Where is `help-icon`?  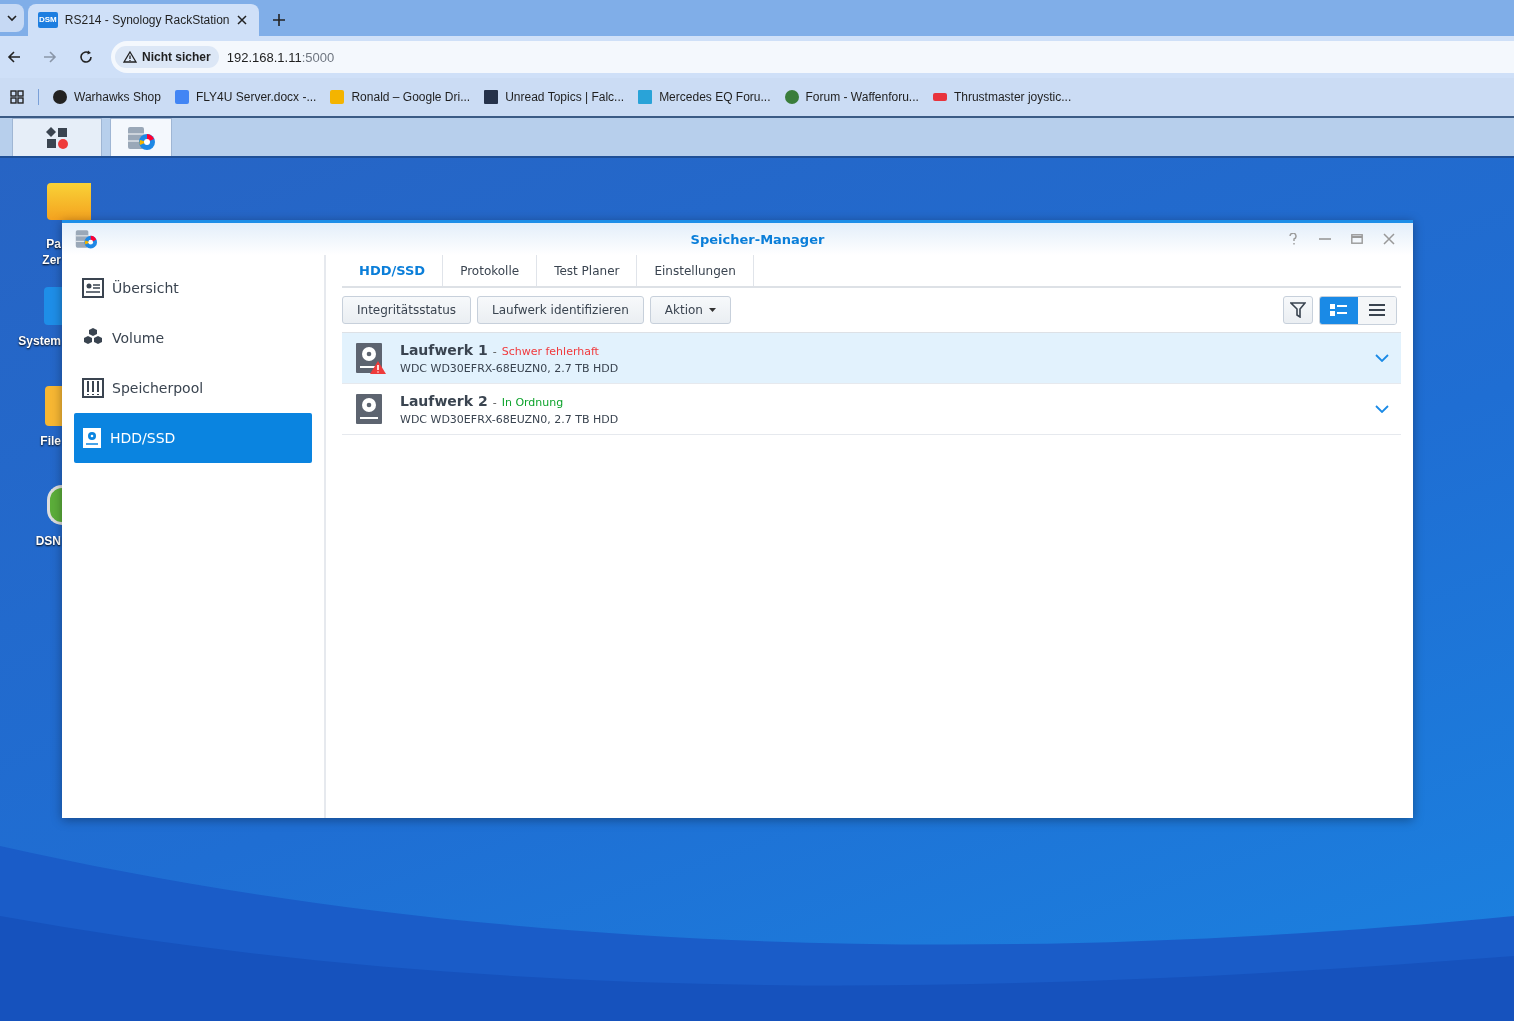
help-icon is located at coordinates (1293, 239).